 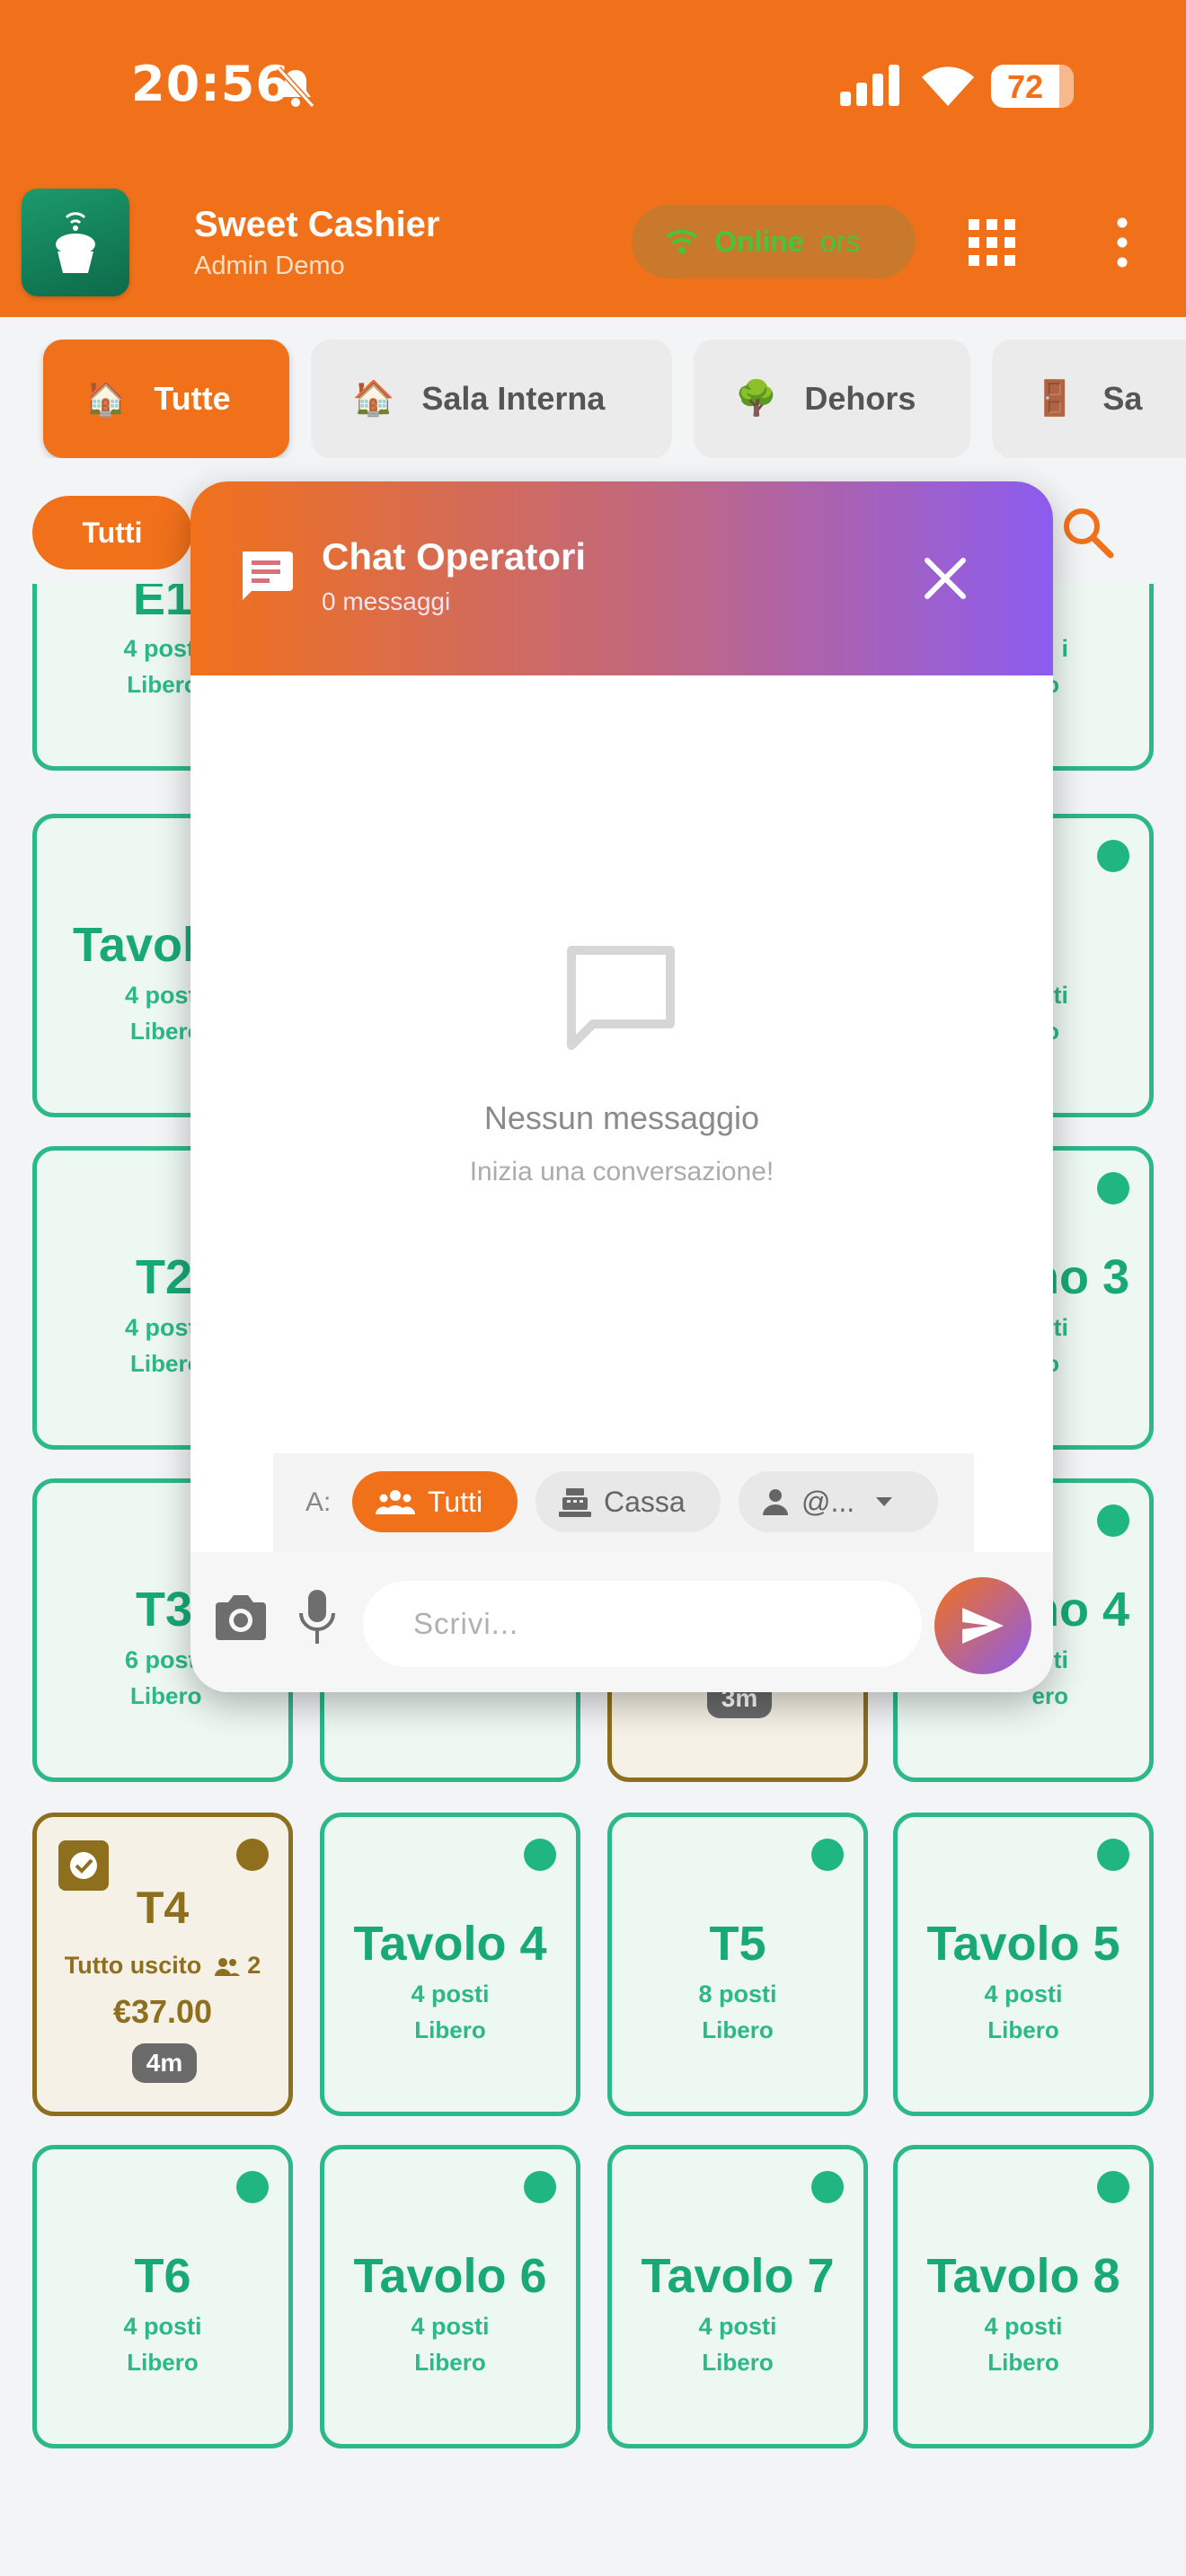 What do you see at coordinates (737, 1994) in the screenshot?
I see `table-seats: 8 posti` at bounding box center [737, 1994].